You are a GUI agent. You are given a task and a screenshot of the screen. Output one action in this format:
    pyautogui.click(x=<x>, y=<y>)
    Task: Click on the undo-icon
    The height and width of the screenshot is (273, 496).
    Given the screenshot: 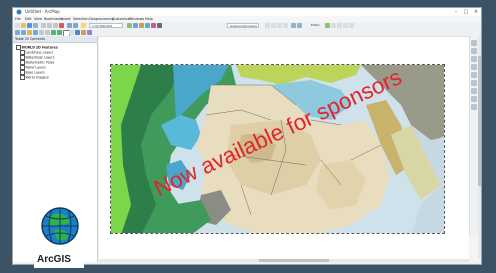 What is the action you would take?
    pyautogui.click(x=69, y=25)
    